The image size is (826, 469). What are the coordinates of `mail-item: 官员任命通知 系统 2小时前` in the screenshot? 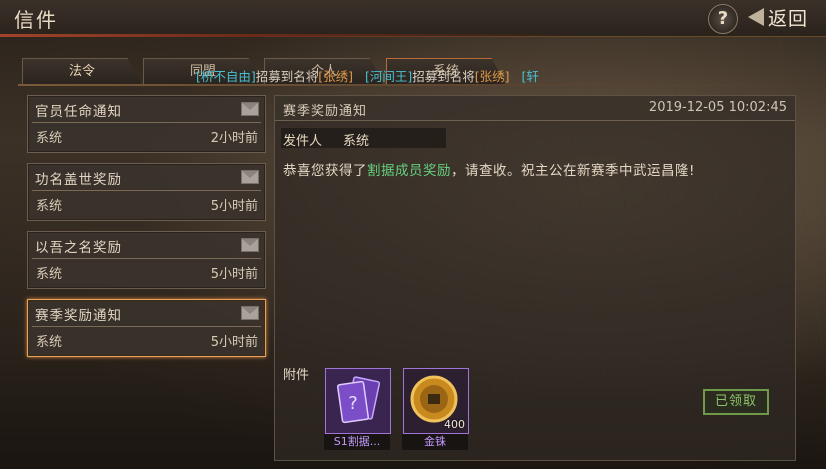 It's located at (146, 124).